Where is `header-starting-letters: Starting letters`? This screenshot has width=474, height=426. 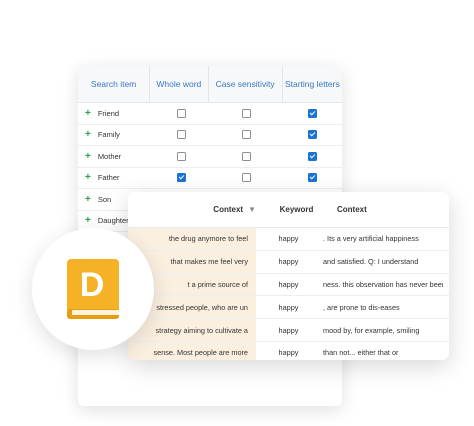
header-starting-letters: Starting letters is located at coordinates (312, 84).